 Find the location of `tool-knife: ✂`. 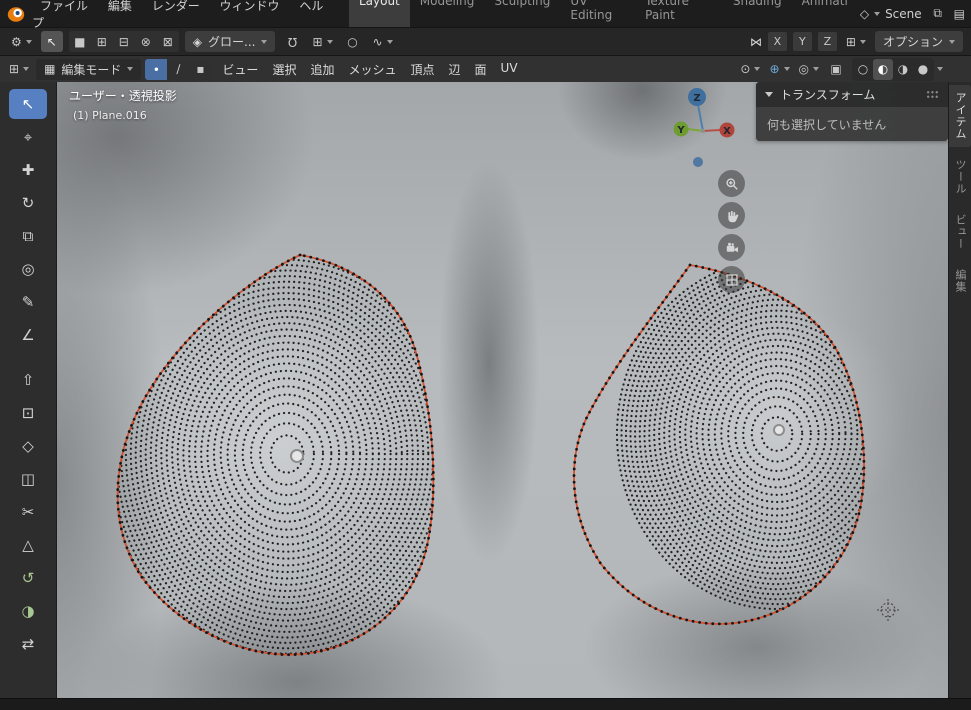

tool-knife: ✂ is located at coordinates (28, 512).